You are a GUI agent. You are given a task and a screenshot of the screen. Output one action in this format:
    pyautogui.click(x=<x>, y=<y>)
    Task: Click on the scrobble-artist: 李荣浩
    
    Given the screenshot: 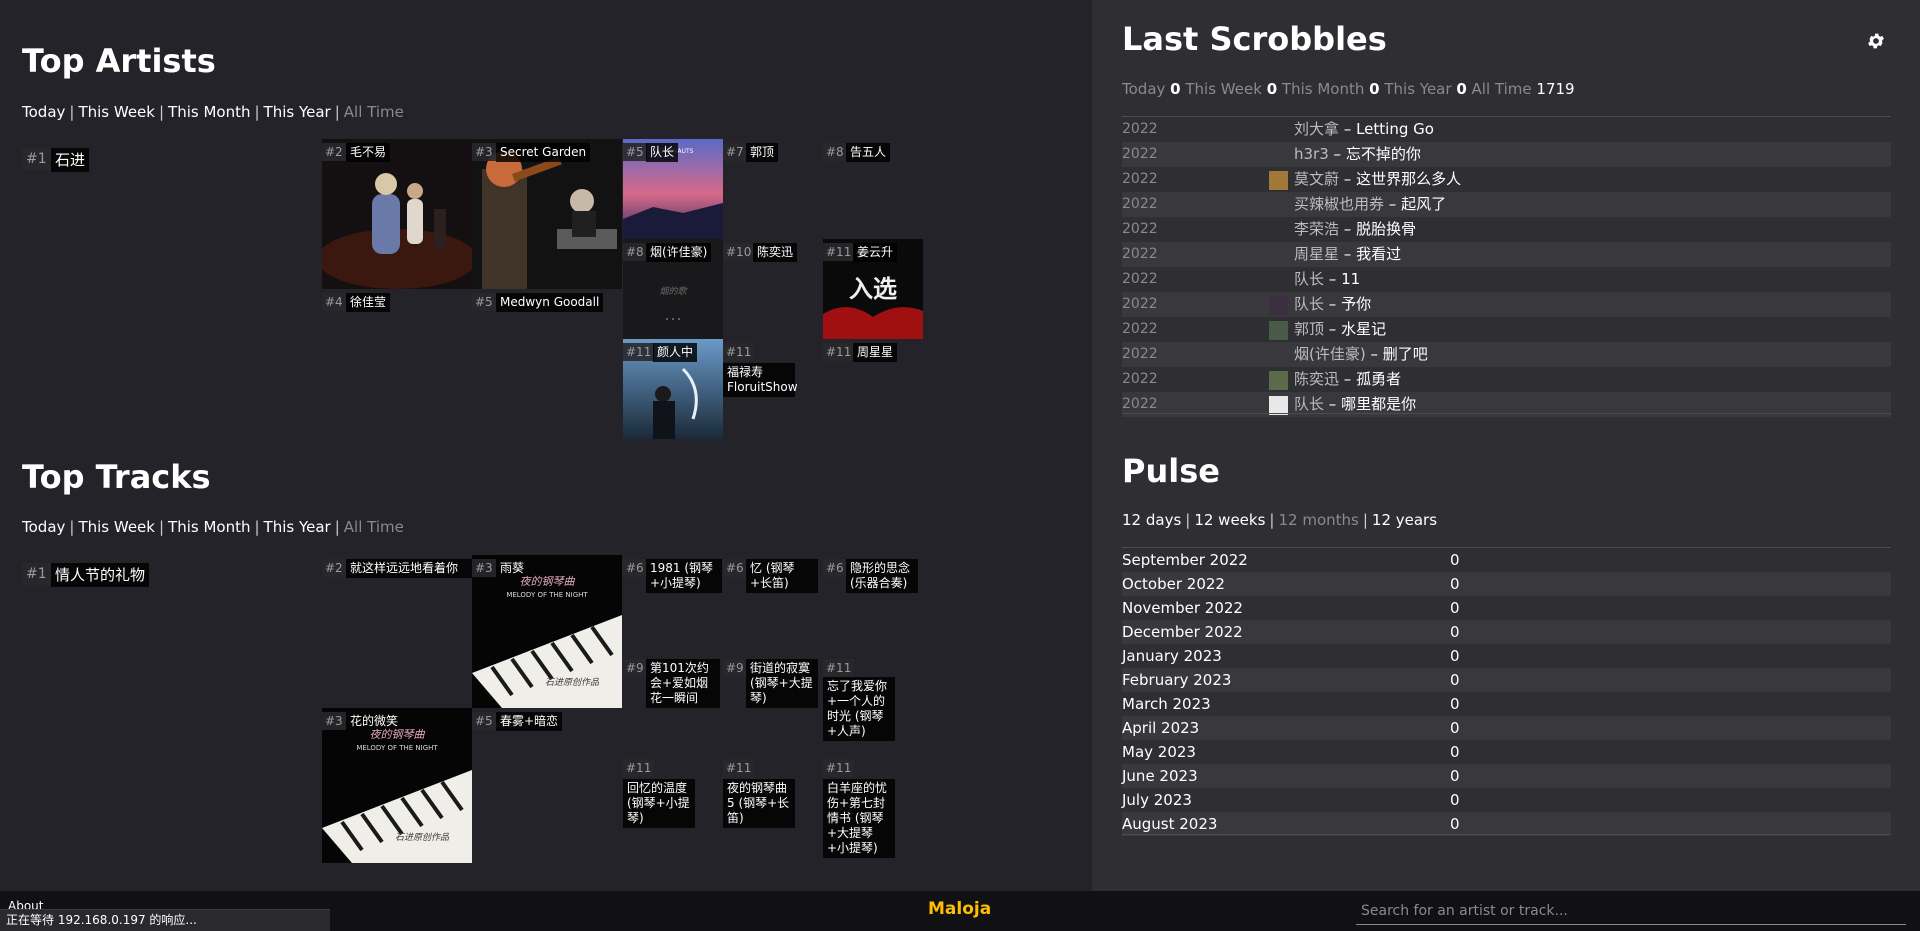 What is the action you would take?
    pyautogui.click(x=1316, y=229)
    